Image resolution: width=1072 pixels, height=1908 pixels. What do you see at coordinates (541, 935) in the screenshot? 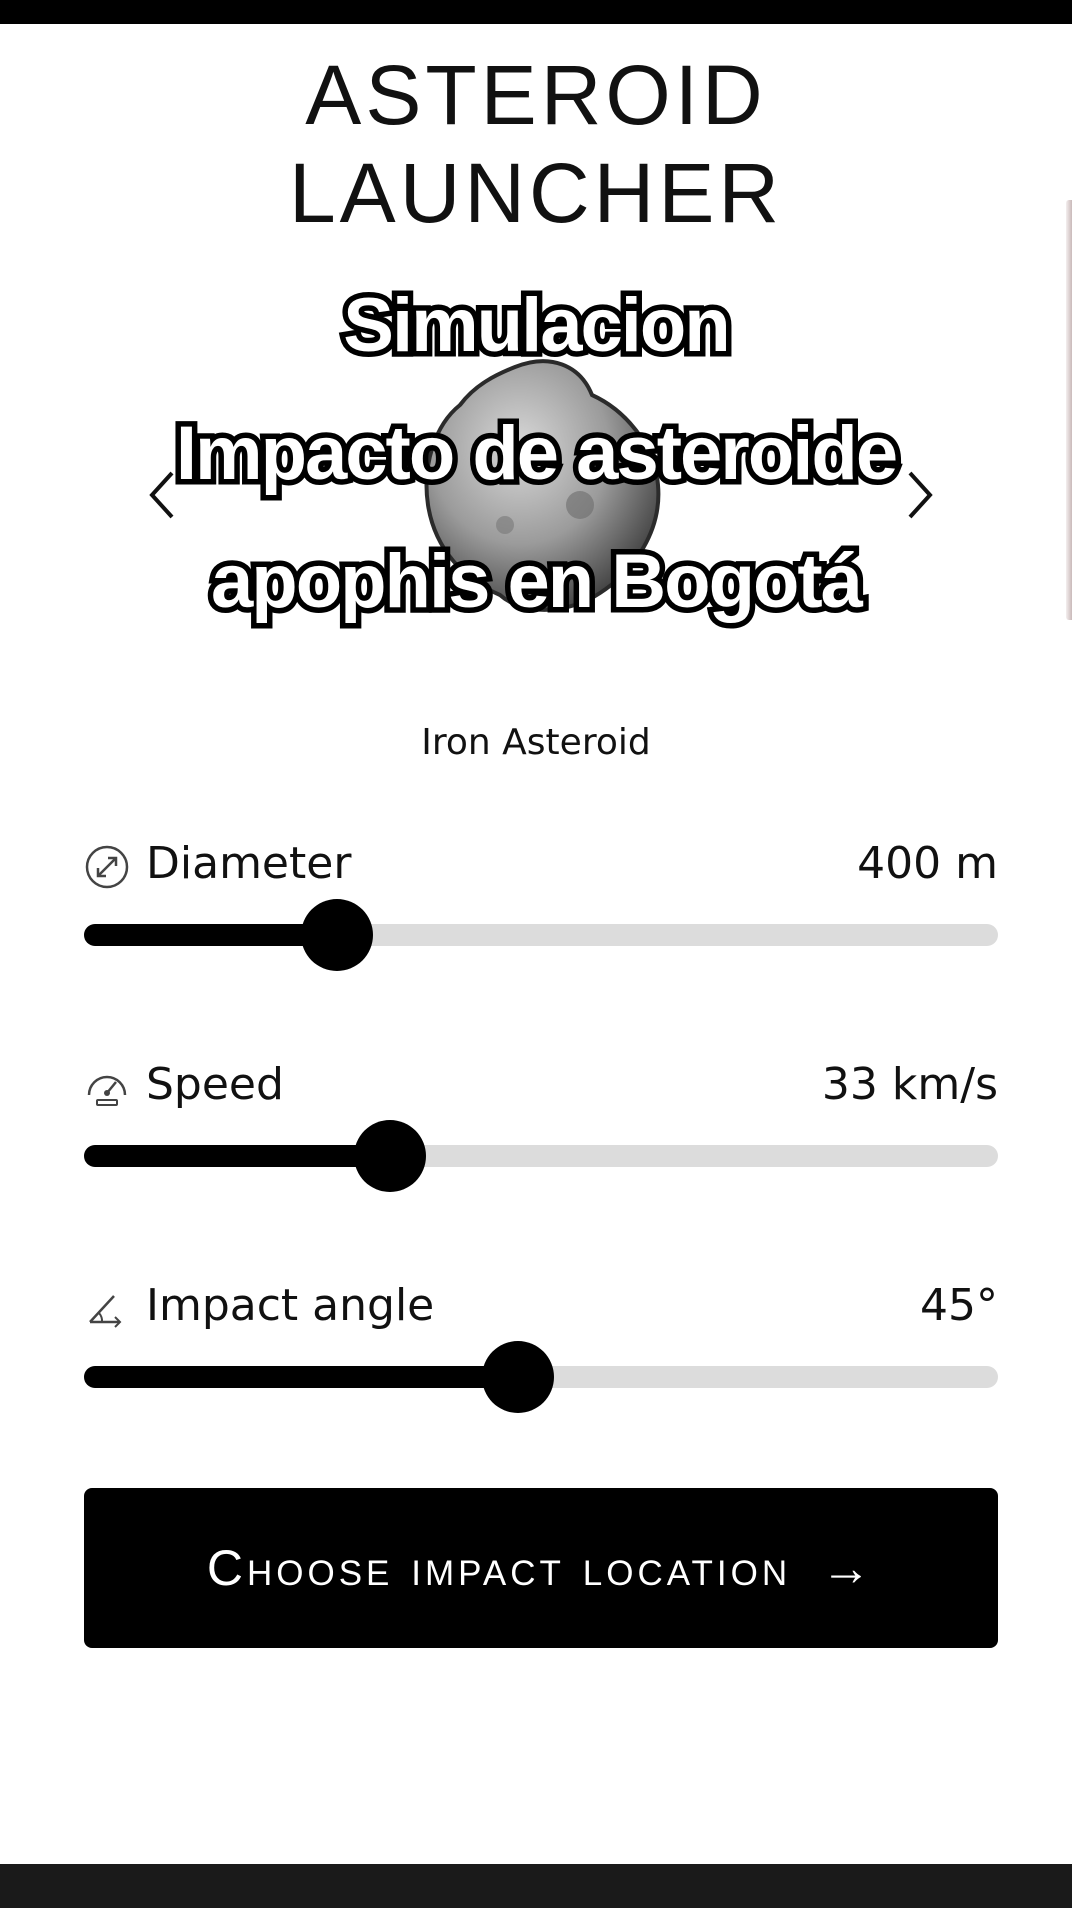
I see `diameter-slider` at bounding box center [541, 935].